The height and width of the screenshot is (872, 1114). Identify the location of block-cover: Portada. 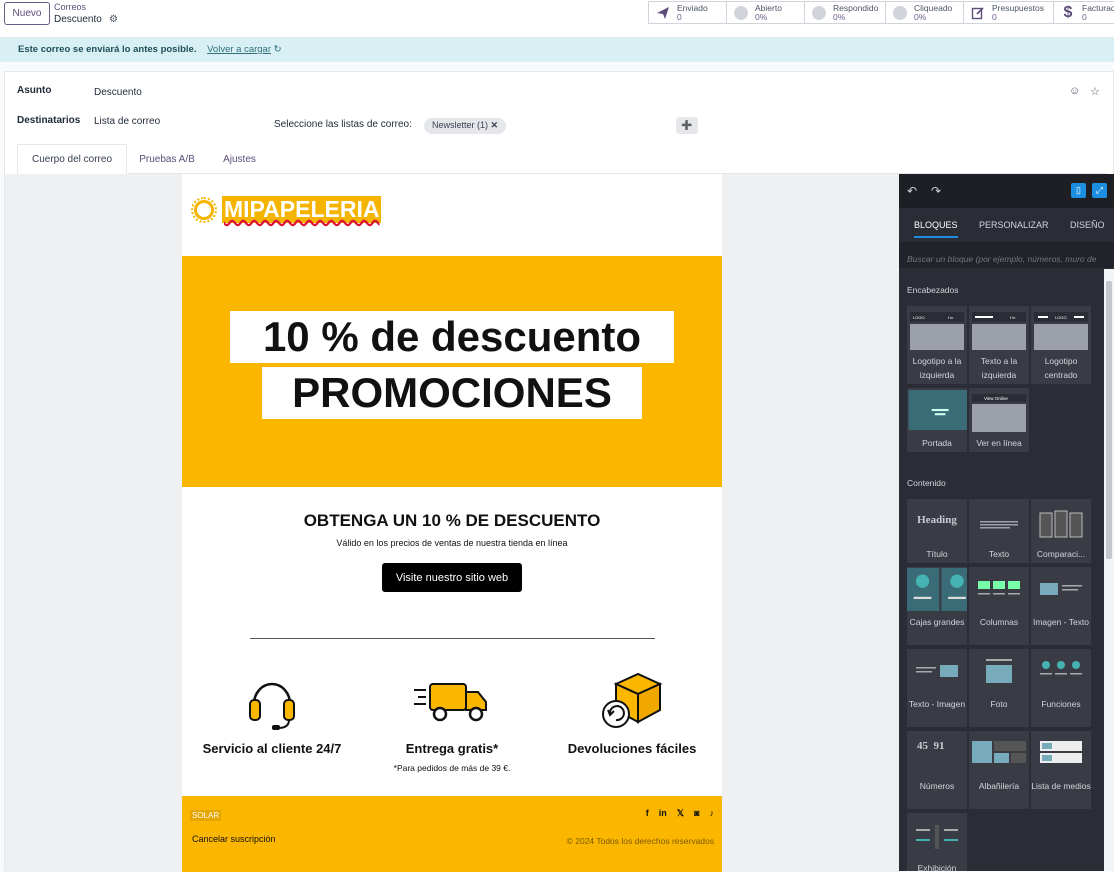
(937, 420).